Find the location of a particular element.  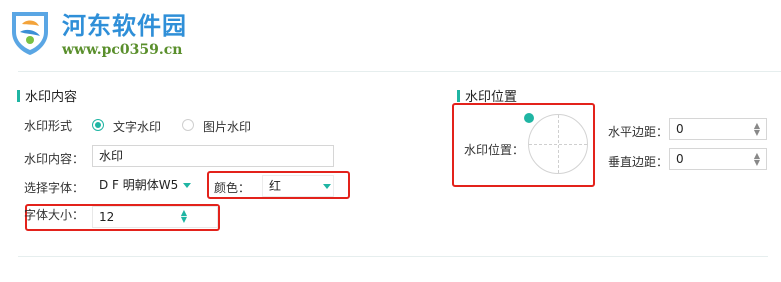

h-margin-label: 水平边距： is located at coordinates (638, 132).